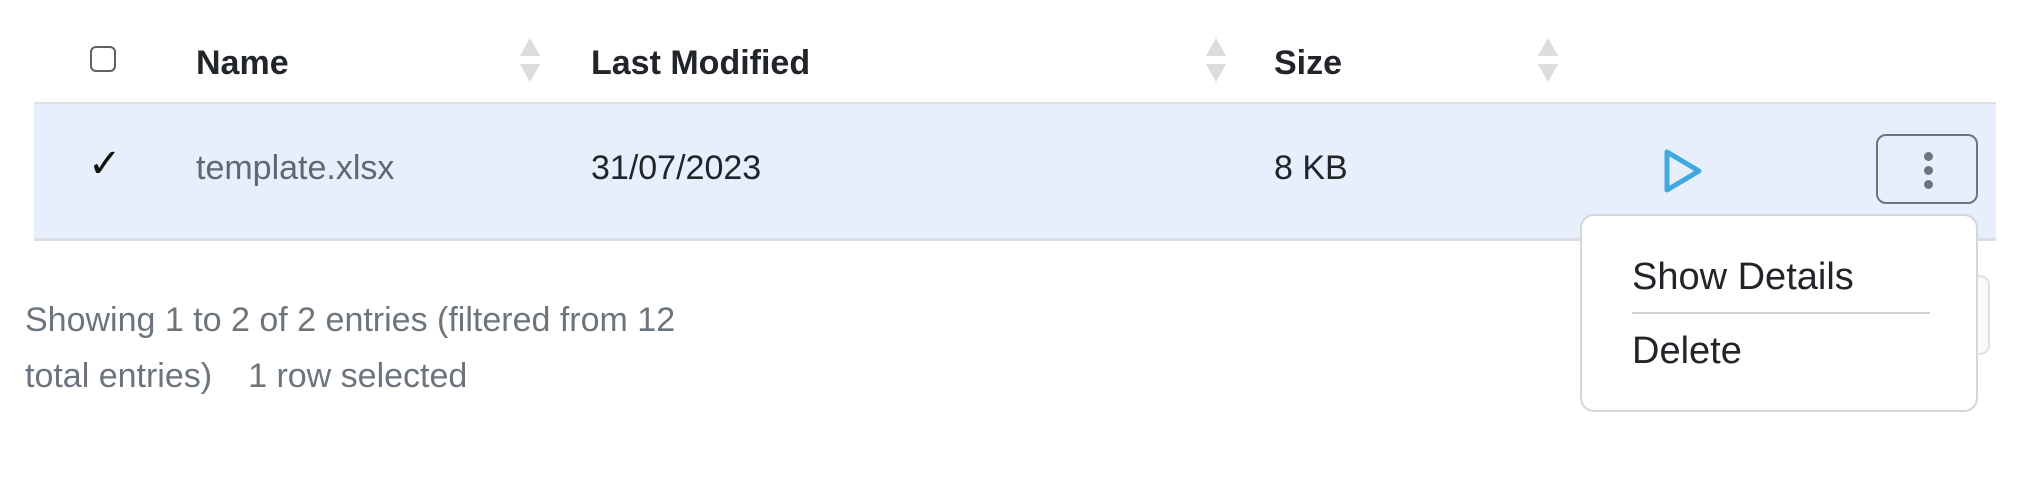 Image resolution: width=2018 pixels, height=478 pixels. I want to click on column-header-size: Size, so click(1308, 63).